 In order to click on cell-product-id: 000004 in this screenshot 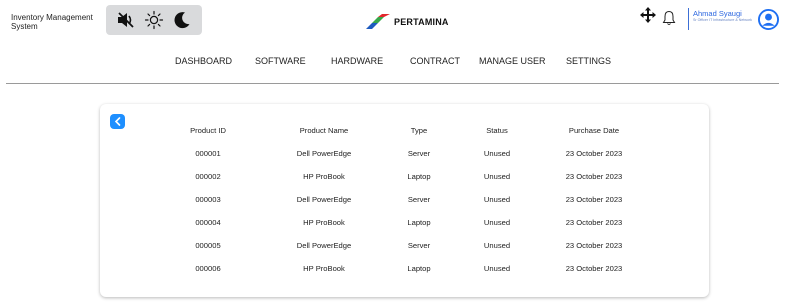, I will do `click(208, 222)`.